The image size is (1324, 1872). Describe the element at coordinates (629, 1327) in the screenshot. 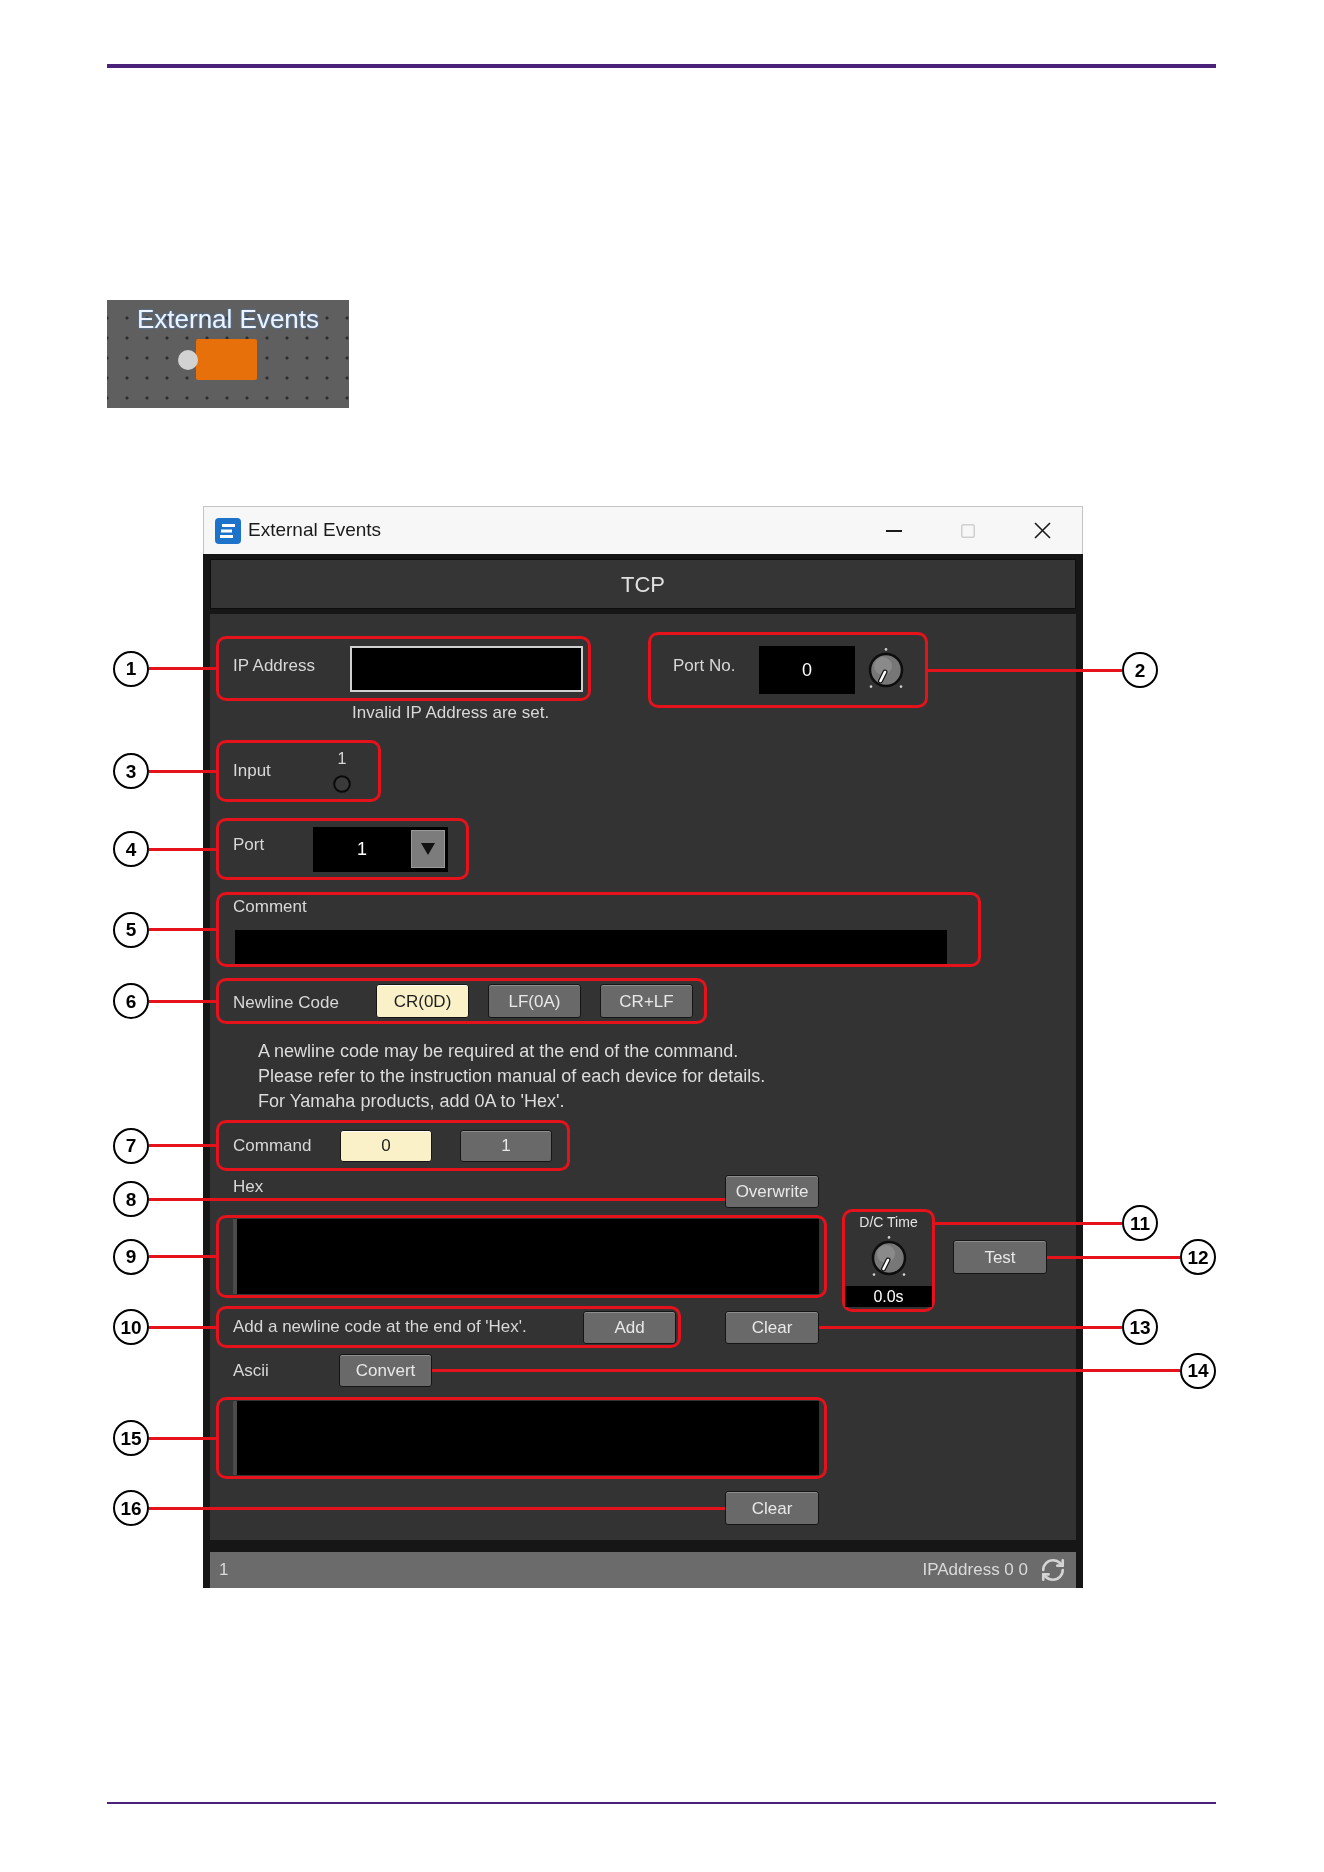

I see `add-button: Add` at that location.